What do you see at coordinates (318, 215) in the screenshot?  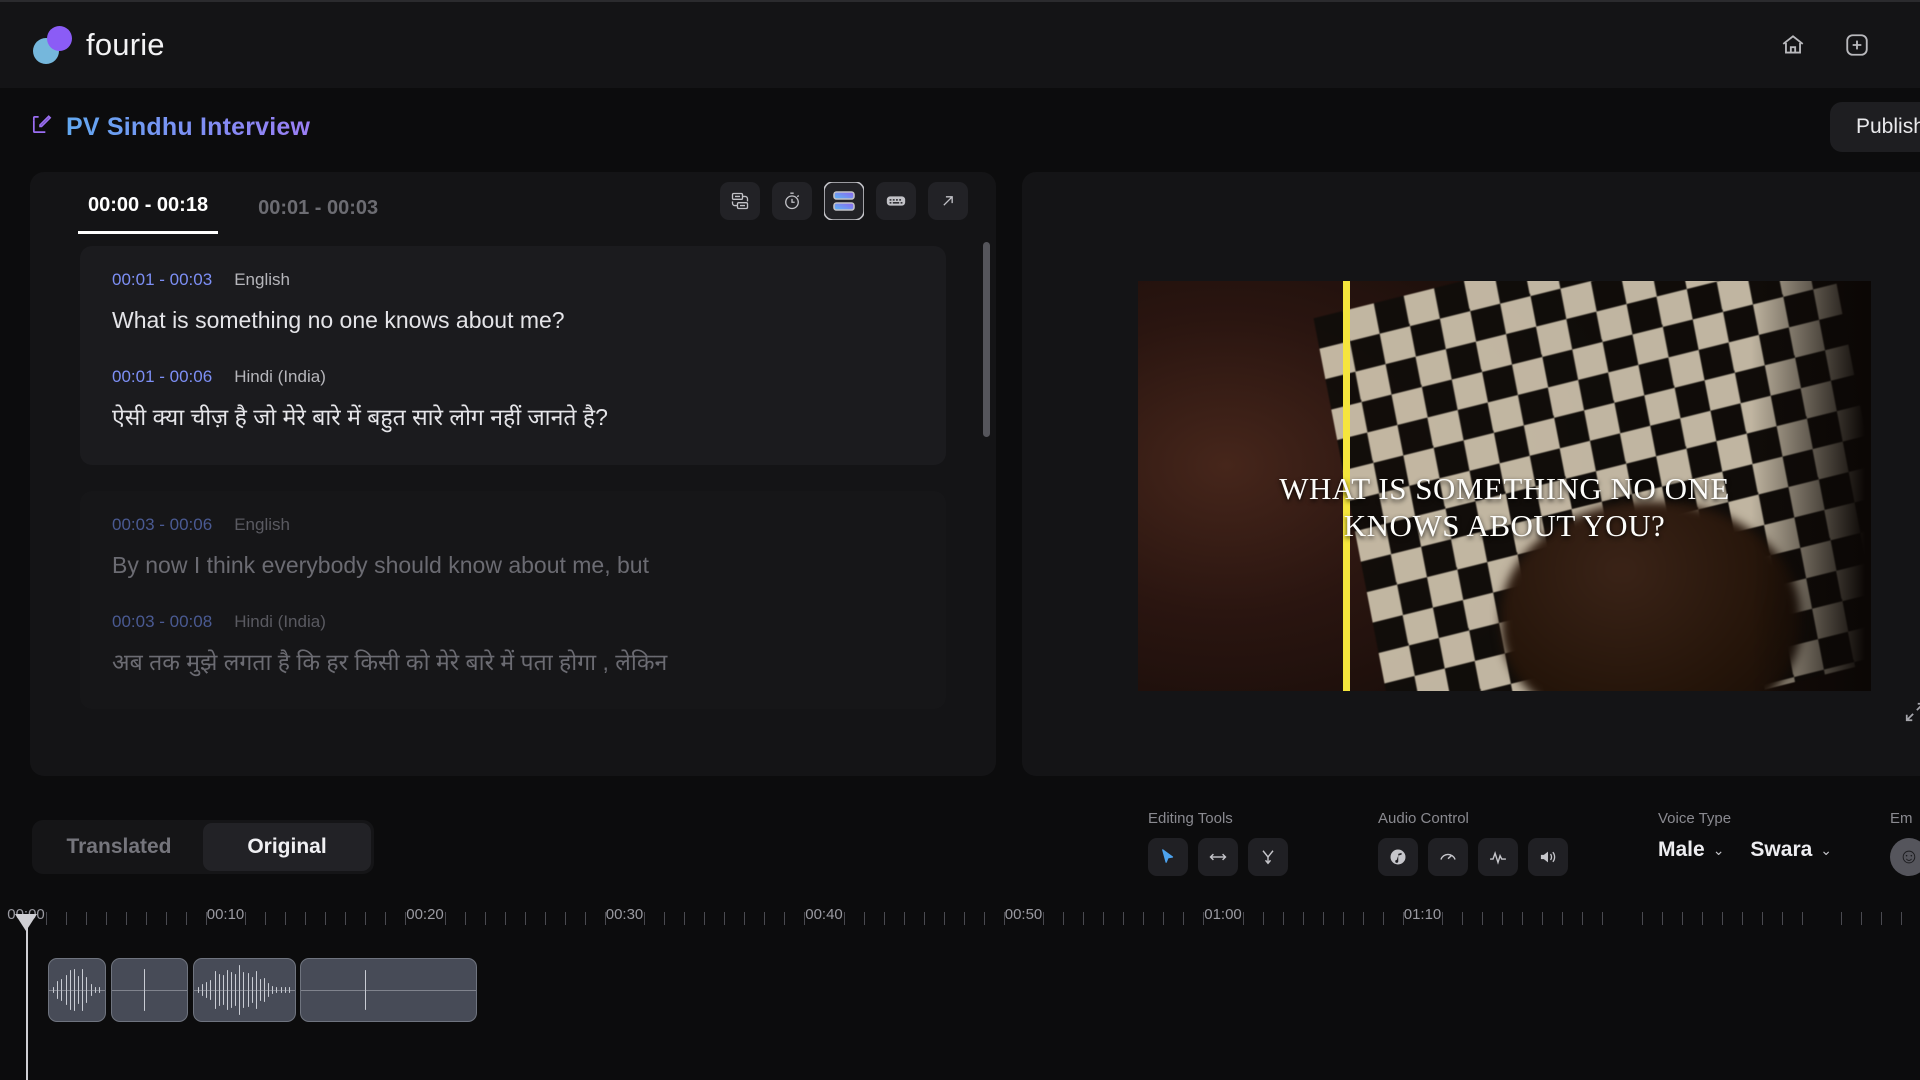 I see `tab-segment-1: 00:01 - 00:03` at bounding box center [318, 215].